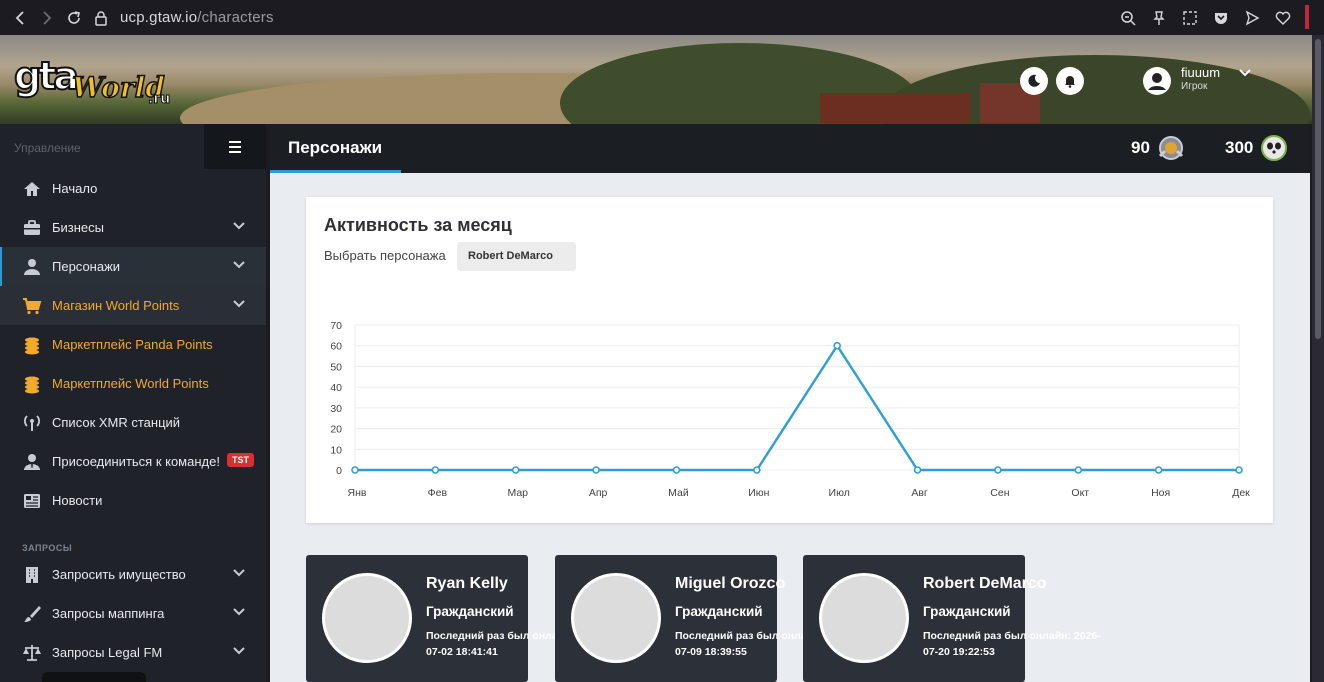 Image resolution: width=1324 pixels, height=682 pixels. I want to click on sidebar-item-request-property: Запросить имущество, so click(133, 574).